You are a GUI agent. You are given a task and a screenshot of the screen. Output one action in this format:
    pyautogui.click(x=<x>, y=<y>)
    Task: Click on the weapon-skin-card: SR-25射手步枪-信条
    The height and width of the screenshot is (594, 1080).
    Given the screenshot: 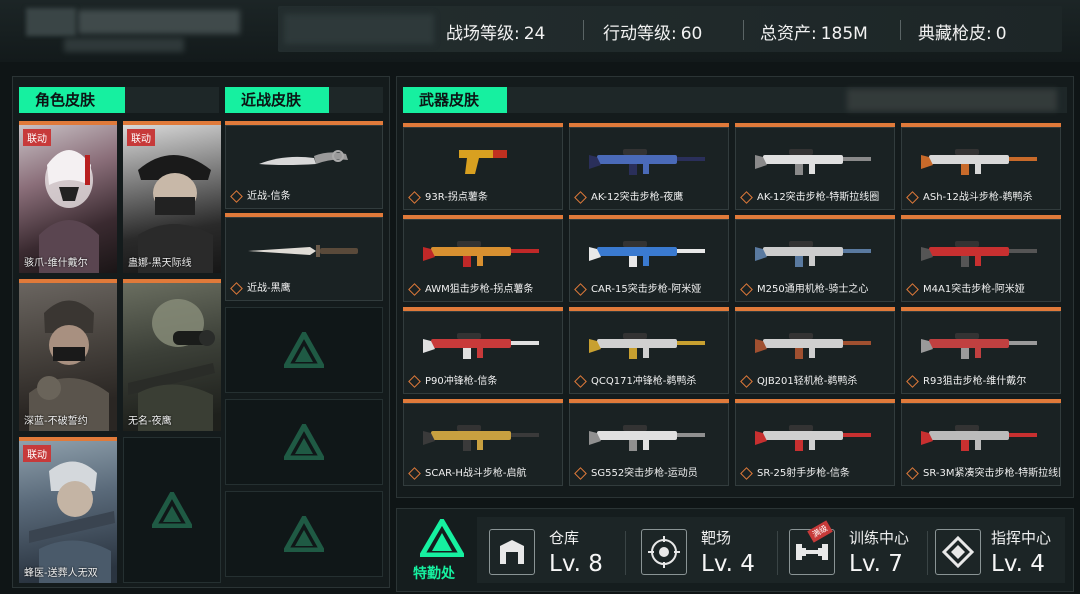 What is the action you would take?
    pyautogui.click(x=815, y=444)
    